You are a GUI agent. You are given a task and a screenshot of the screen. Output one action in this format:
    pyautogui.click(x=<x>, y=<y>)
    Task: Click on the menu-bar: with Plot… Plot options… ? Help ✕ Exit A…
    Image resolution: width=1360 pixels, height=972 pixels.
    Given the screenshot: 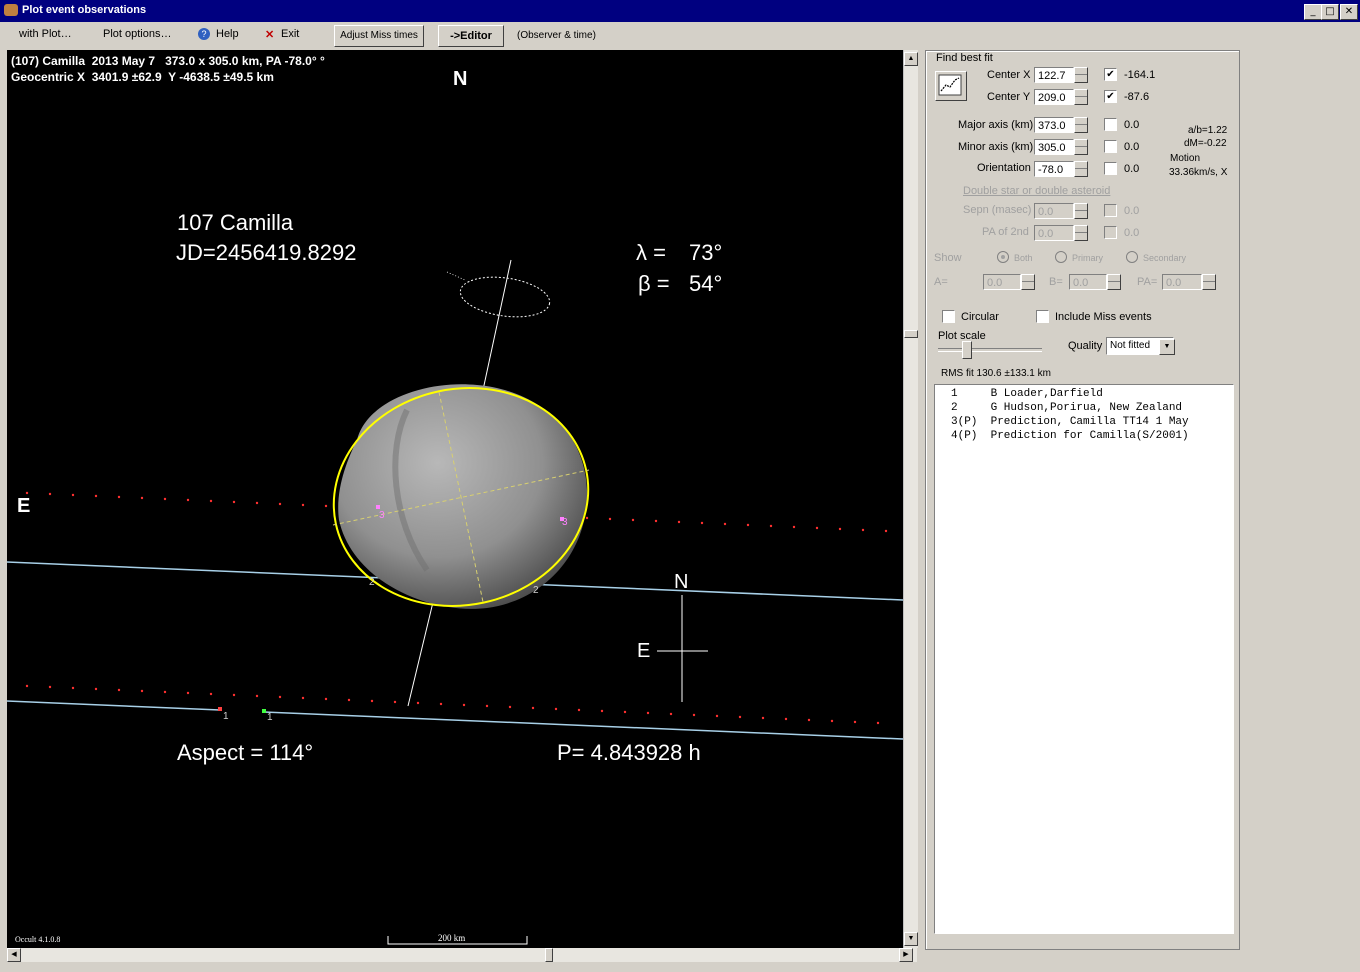 What is the action you would take?
    pyautogui.click(x=680, y=35)
    